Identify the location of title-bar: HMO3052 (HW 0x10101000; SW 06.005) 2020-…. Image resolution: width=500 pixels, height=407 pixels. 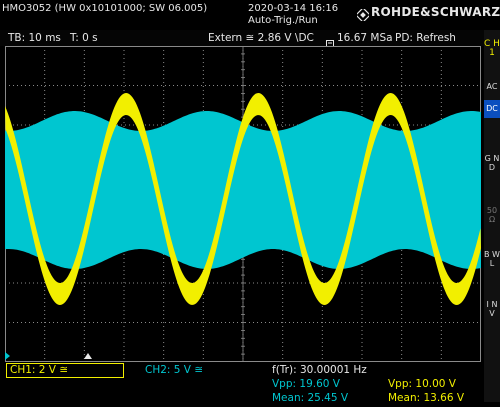
(250, 15).